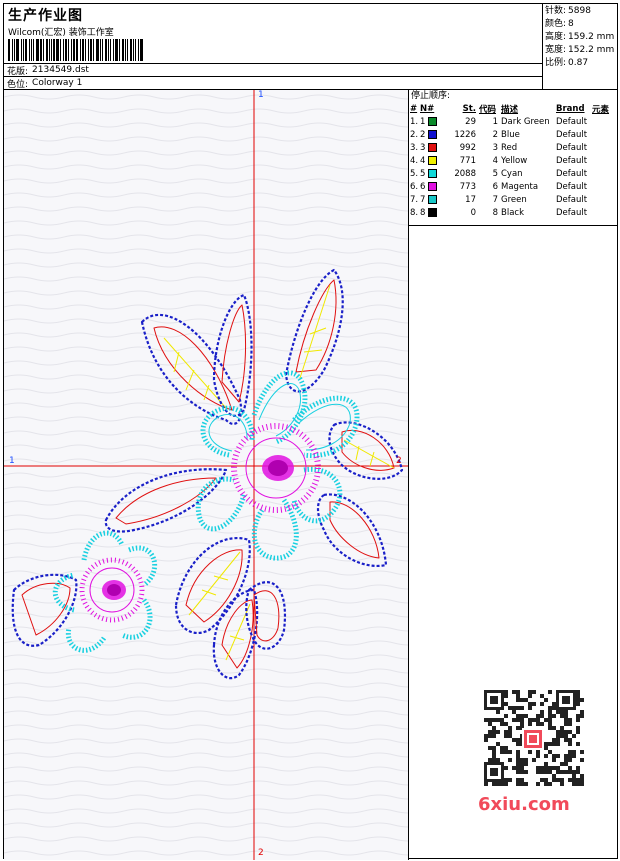 Image resolution: width=620 pixels, height=861 pixels. What do you see at coordinates (414, 108) in the screenshot?
I see `col-header-index: #` at bounding box center [414, 108].